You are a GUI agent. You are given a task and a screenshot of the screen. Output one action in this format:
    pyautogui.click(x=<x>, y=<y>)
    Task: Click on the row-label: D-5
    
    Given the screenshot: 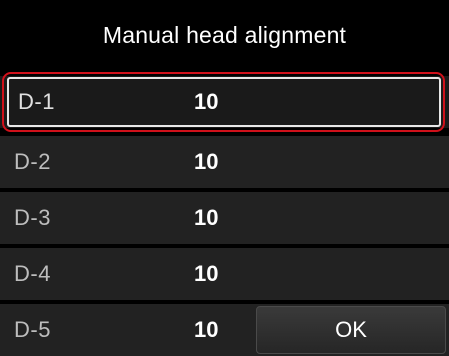 What is the action you would take?
    pyautogui.click(x=32, y=329)
    